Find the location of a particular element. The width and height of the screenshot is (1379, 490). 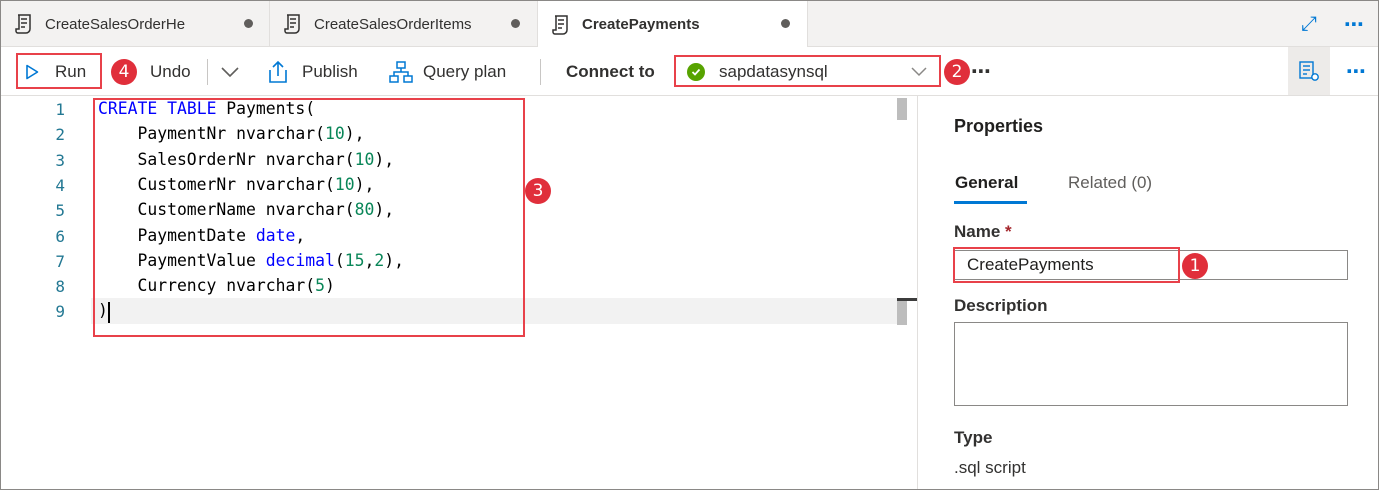

line-number: 4 is located at coordinates (60, 185).